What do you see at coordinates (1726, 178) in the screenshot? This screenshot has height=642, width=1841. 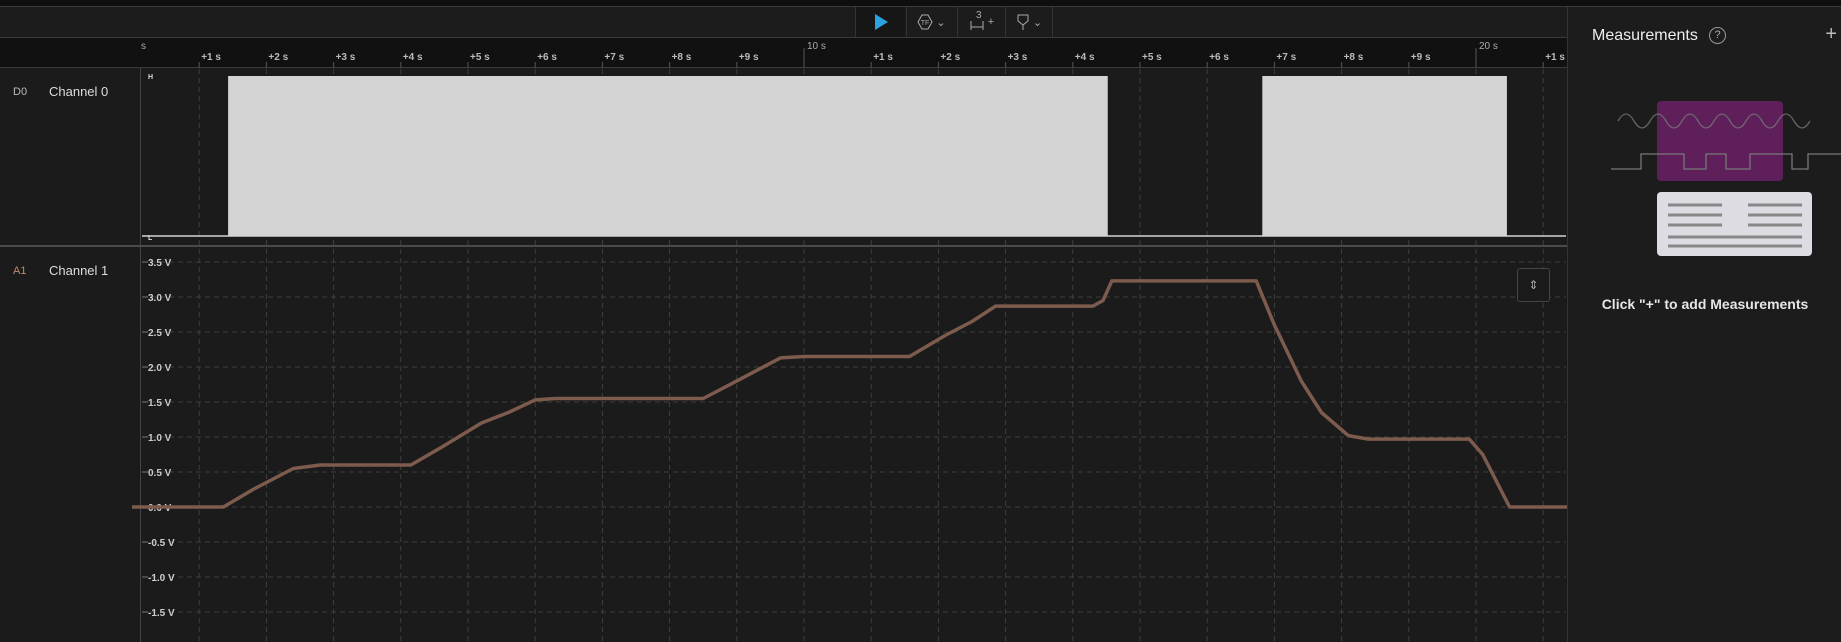 I see `measurements-illustration` at bounding box center [1726, 178].